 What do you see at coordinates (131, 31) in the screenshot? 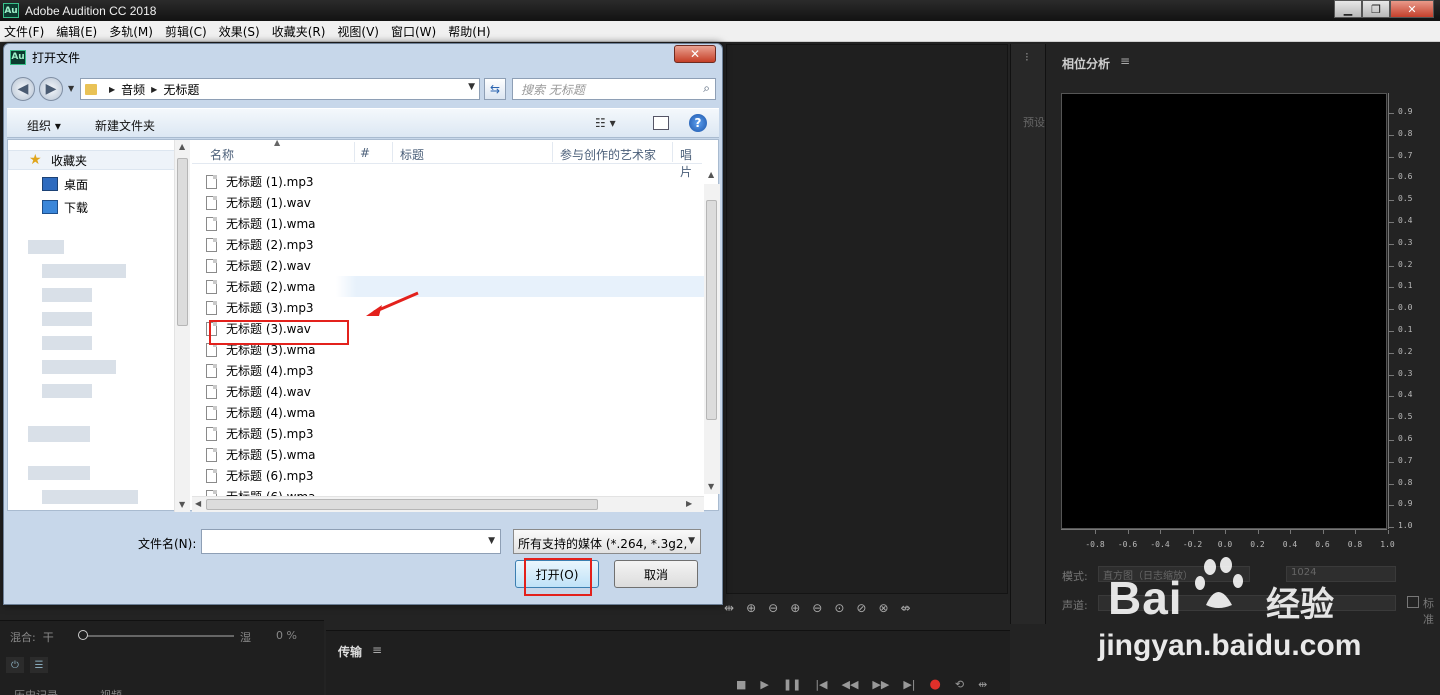
I see `menu-multitrack: 多轨(M)` at bounding box center [131, 31].